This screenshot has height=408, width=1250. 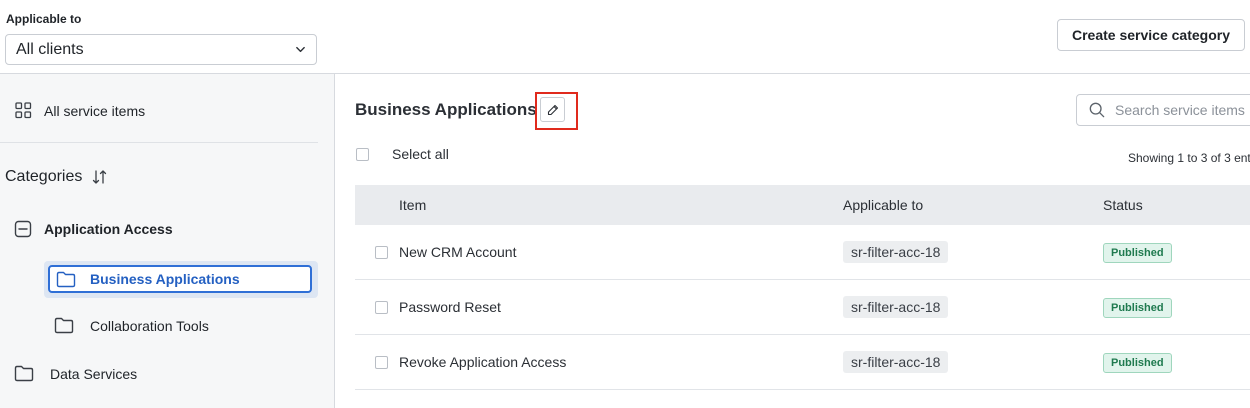 I want to click on search-box, so click(x=1163, y=110).